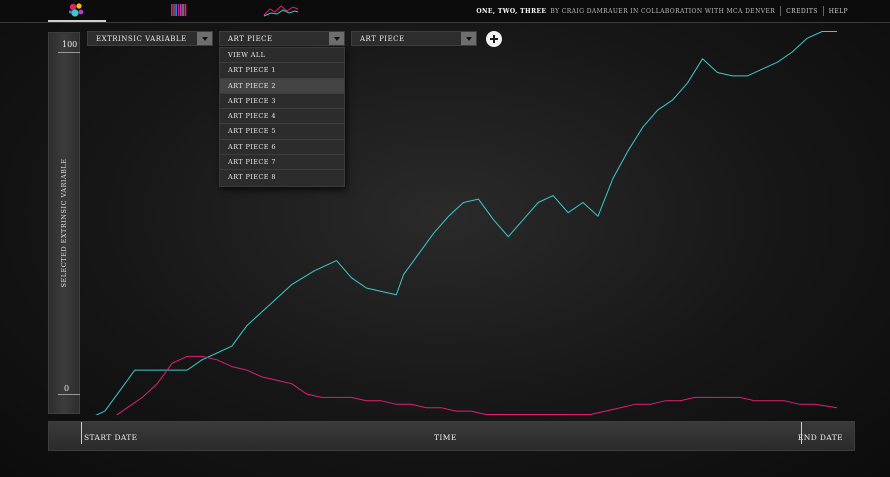 Image resolution: width=890 pixels, height=477 pixels. Describe the element at coordinates (282, 38) in the screenshot. I see `art-piece-select-1: ART PIECE` at that location.